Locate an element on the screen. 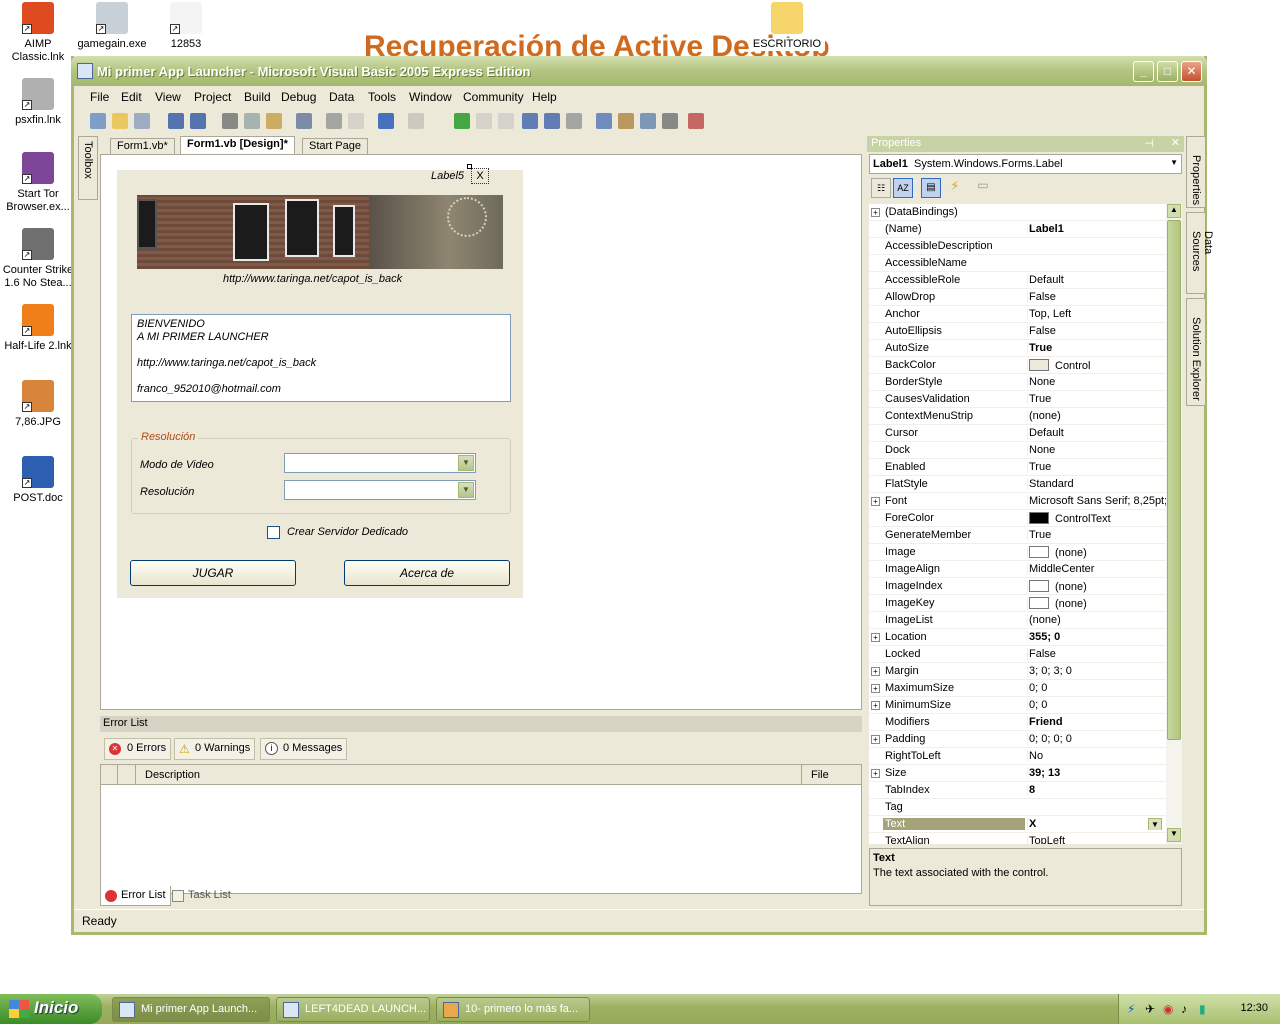  desktop-icon: ↗ Half-Life 2.lnk is located at coordinates (38, 328).